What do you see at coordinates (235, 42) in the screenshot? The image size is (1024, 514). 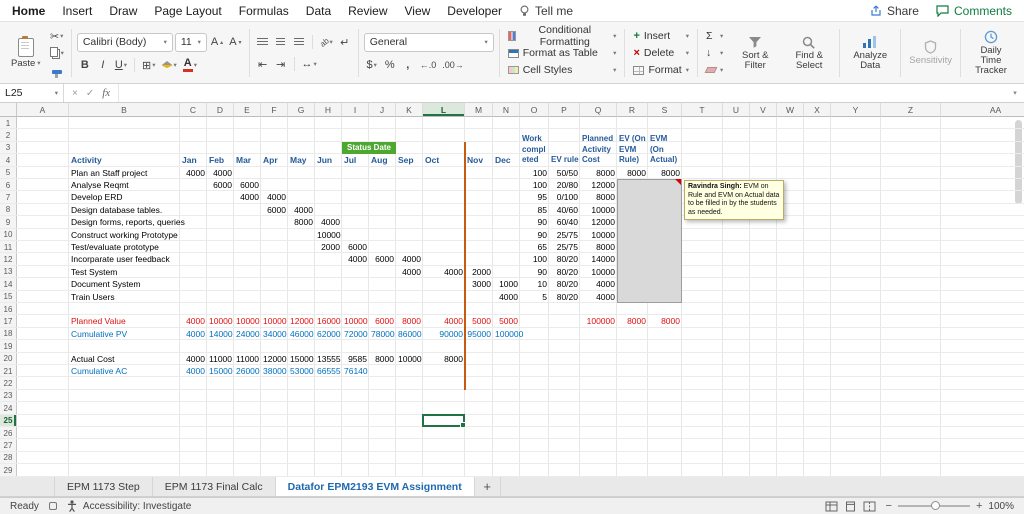 I see `decrease-font-size-button: A ▾` at bounding box center [235, 42].